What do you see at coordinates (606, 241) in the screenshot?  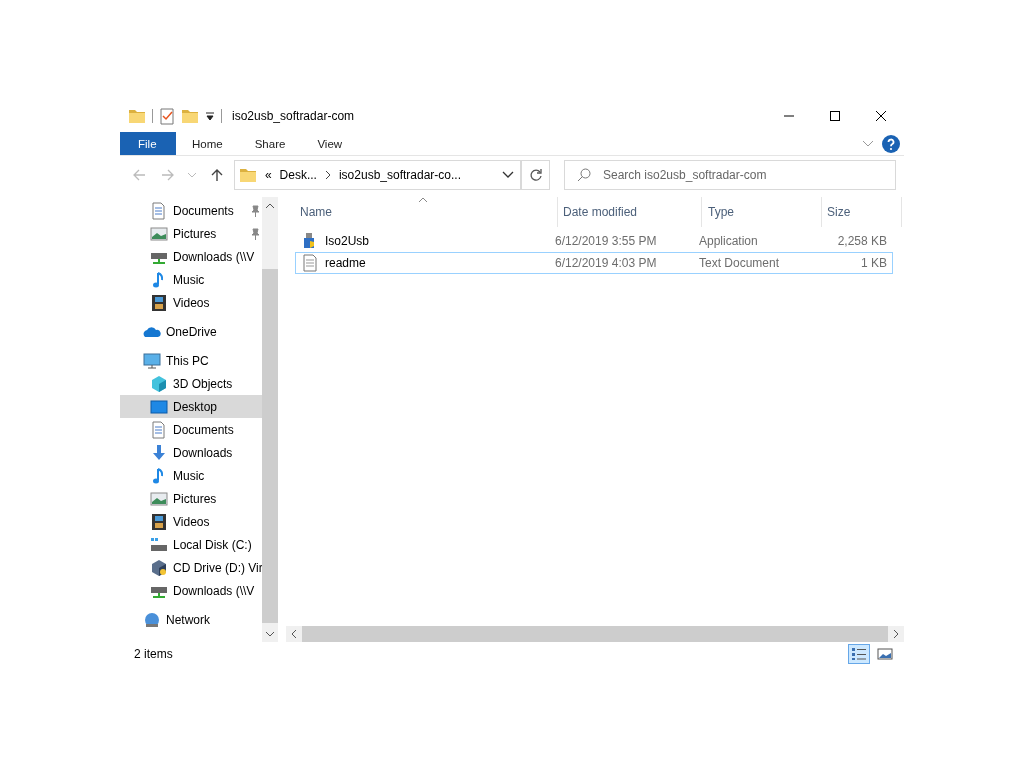 I see `date-cell-text: 6/12/2019 3:55 PM` at bounding box center [606, 241].